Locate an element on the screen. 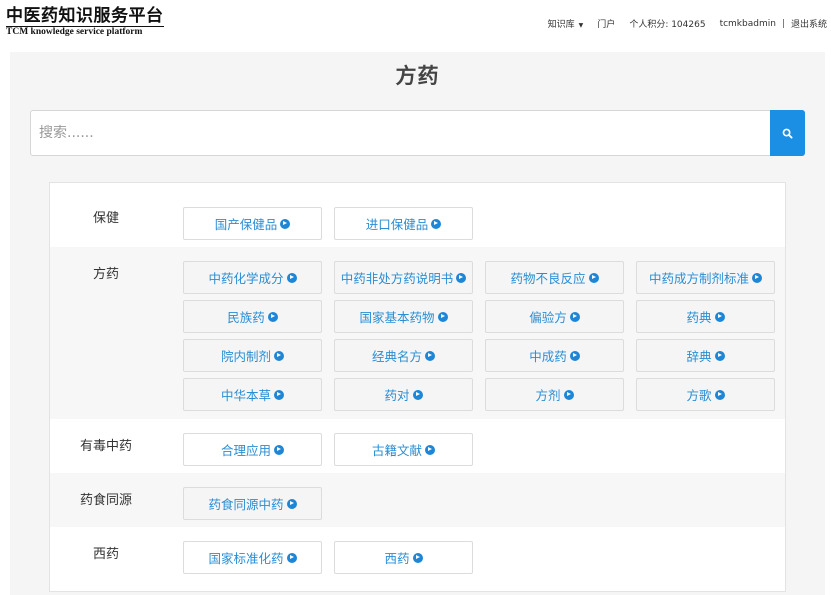 Image resolution: width=831 pixels, height=595 pixels. category-label: 药食同源 is located at coordinates (105, 500).